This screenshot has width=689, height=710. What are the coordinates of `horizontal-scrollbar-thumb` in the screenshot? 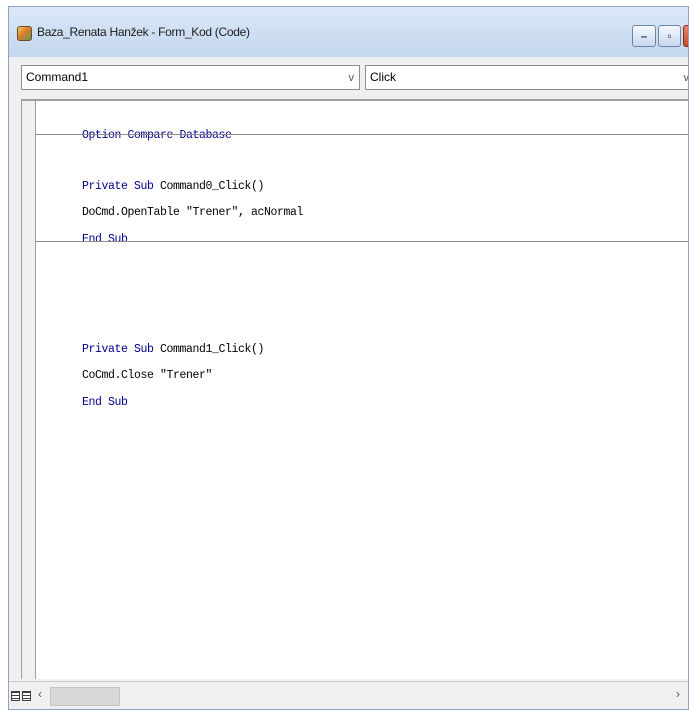 It's located at (85, 696).